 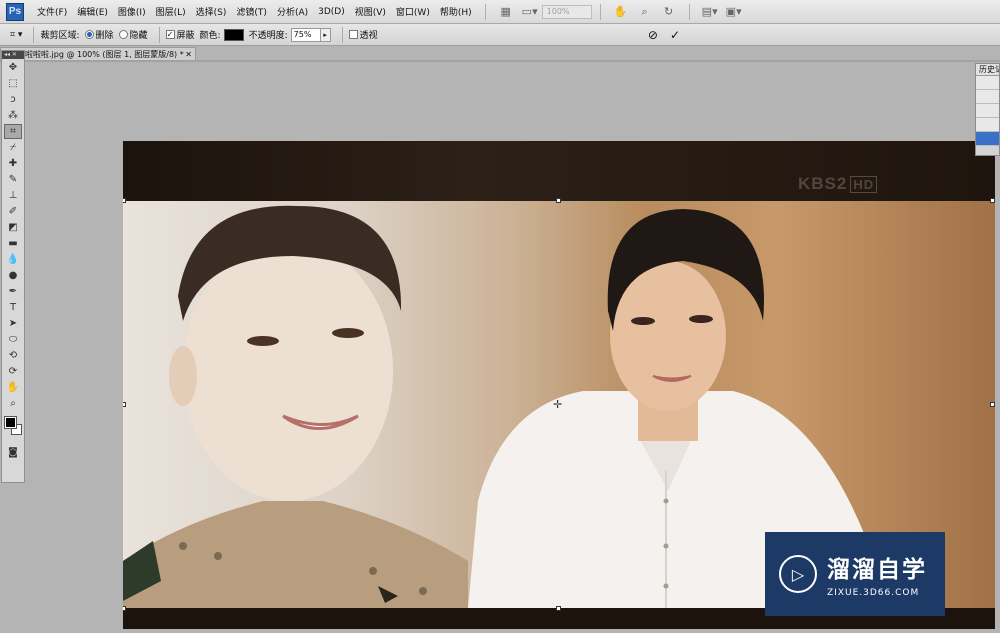 What do you see at coordinates (52, 11) in the screenshot?
I see `menu-file: 文件(F)` at bounding box center [52, 11].